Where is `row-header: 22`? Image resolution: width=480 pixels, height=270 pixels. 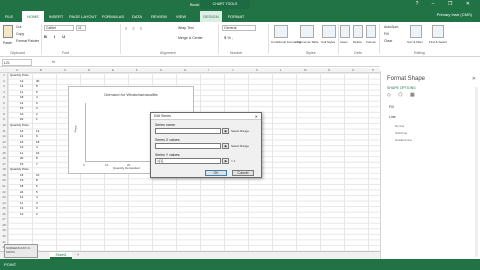
row-header: 22 is located at coordinates (4, 192).